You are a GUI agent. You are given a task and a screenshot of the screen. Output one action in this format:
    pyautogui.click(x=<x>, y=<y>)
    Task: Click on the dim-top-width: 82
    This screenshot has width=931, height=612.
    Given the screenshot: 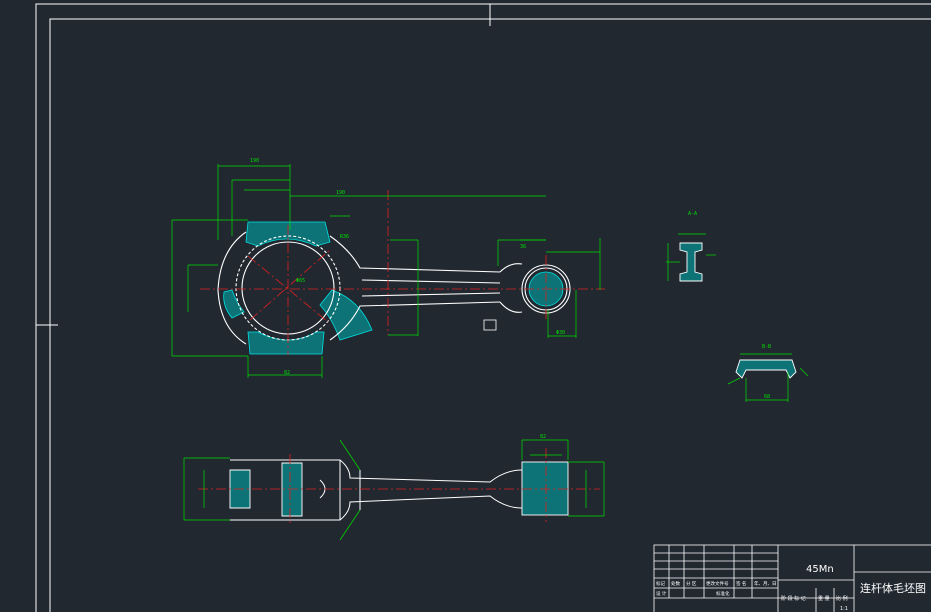 What is the action you would take?
    pyautogui.click(x=543, y=437)
    